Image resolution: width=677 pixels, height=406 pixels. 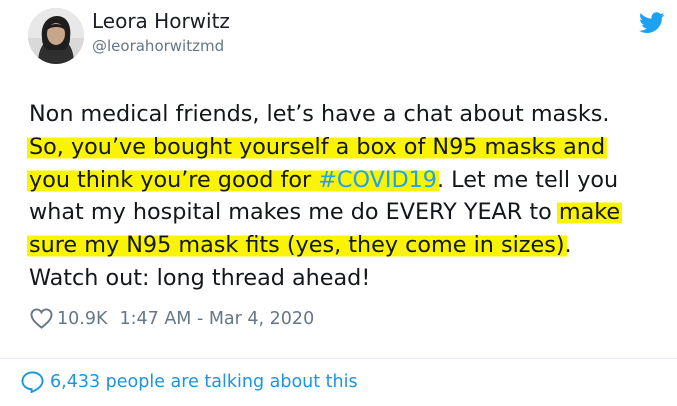 What do you see at coordinates (377, 179) in the screenshot?
I see `hashtag-link: #COVID19` at bounding box center [377, 179].